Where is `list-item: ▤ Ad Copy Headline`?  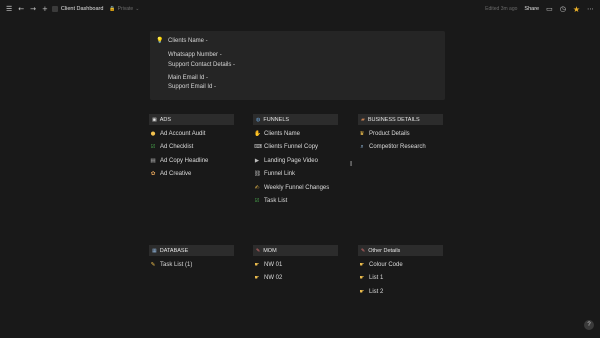
list-item: ▤ Ad Copy Headline is located at coordinates (191, 161).